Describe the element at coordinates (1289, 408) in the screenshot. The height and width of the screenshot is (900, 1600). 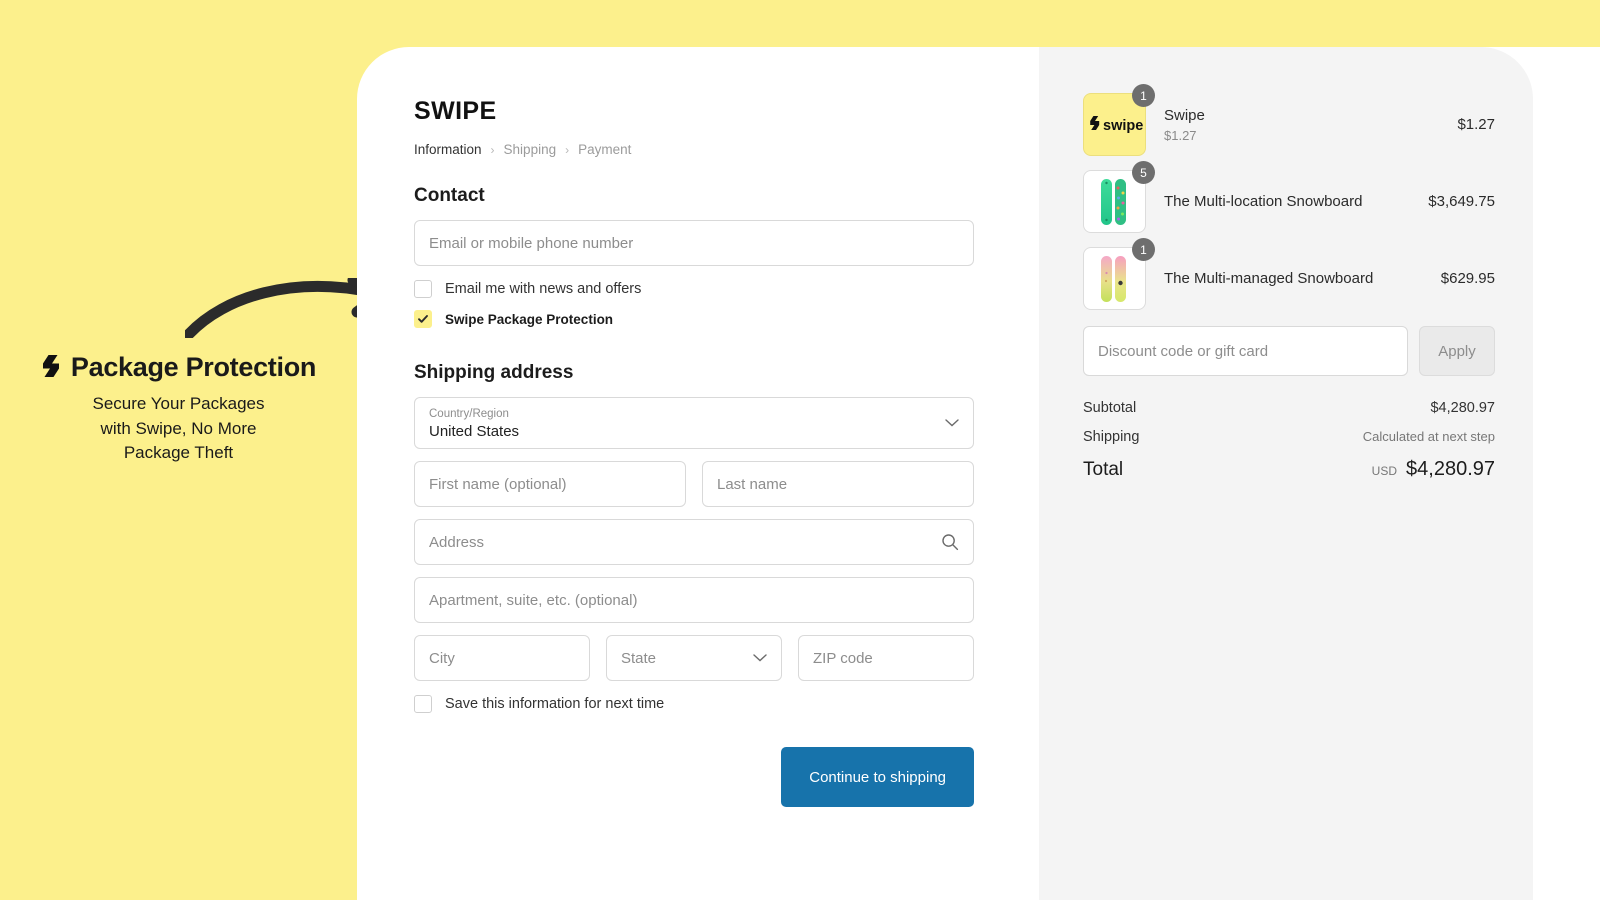
I see `subtotal-row: Subtotal $4,280.97` at that location.